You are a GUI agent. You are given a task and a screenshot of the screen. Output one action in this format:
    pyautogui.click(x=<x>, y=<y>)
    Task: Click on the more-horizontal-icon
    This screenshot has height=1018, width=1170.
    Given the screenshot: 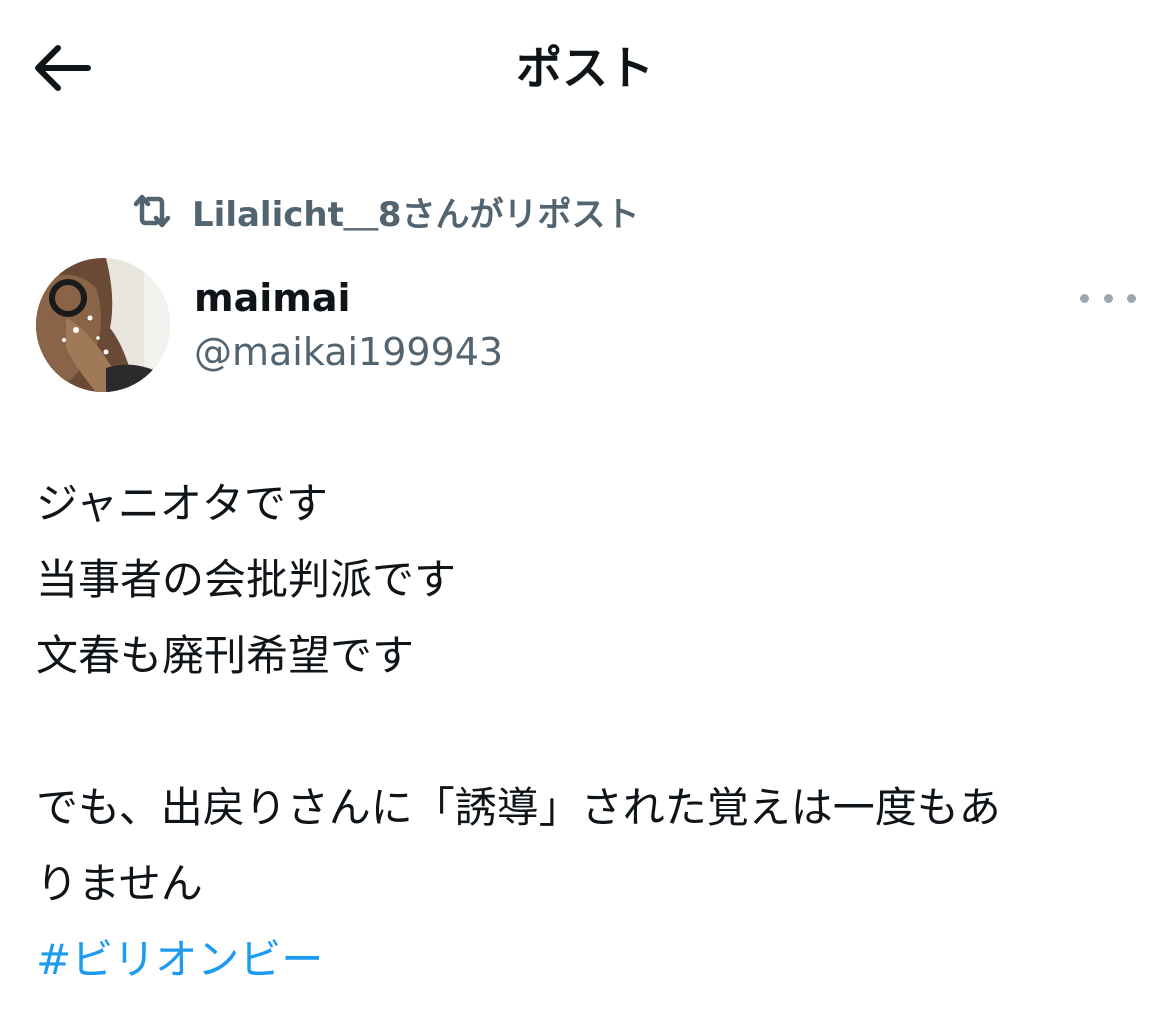 What is the action you would take?
    pyautogui.click(x=1084, y=298)
    